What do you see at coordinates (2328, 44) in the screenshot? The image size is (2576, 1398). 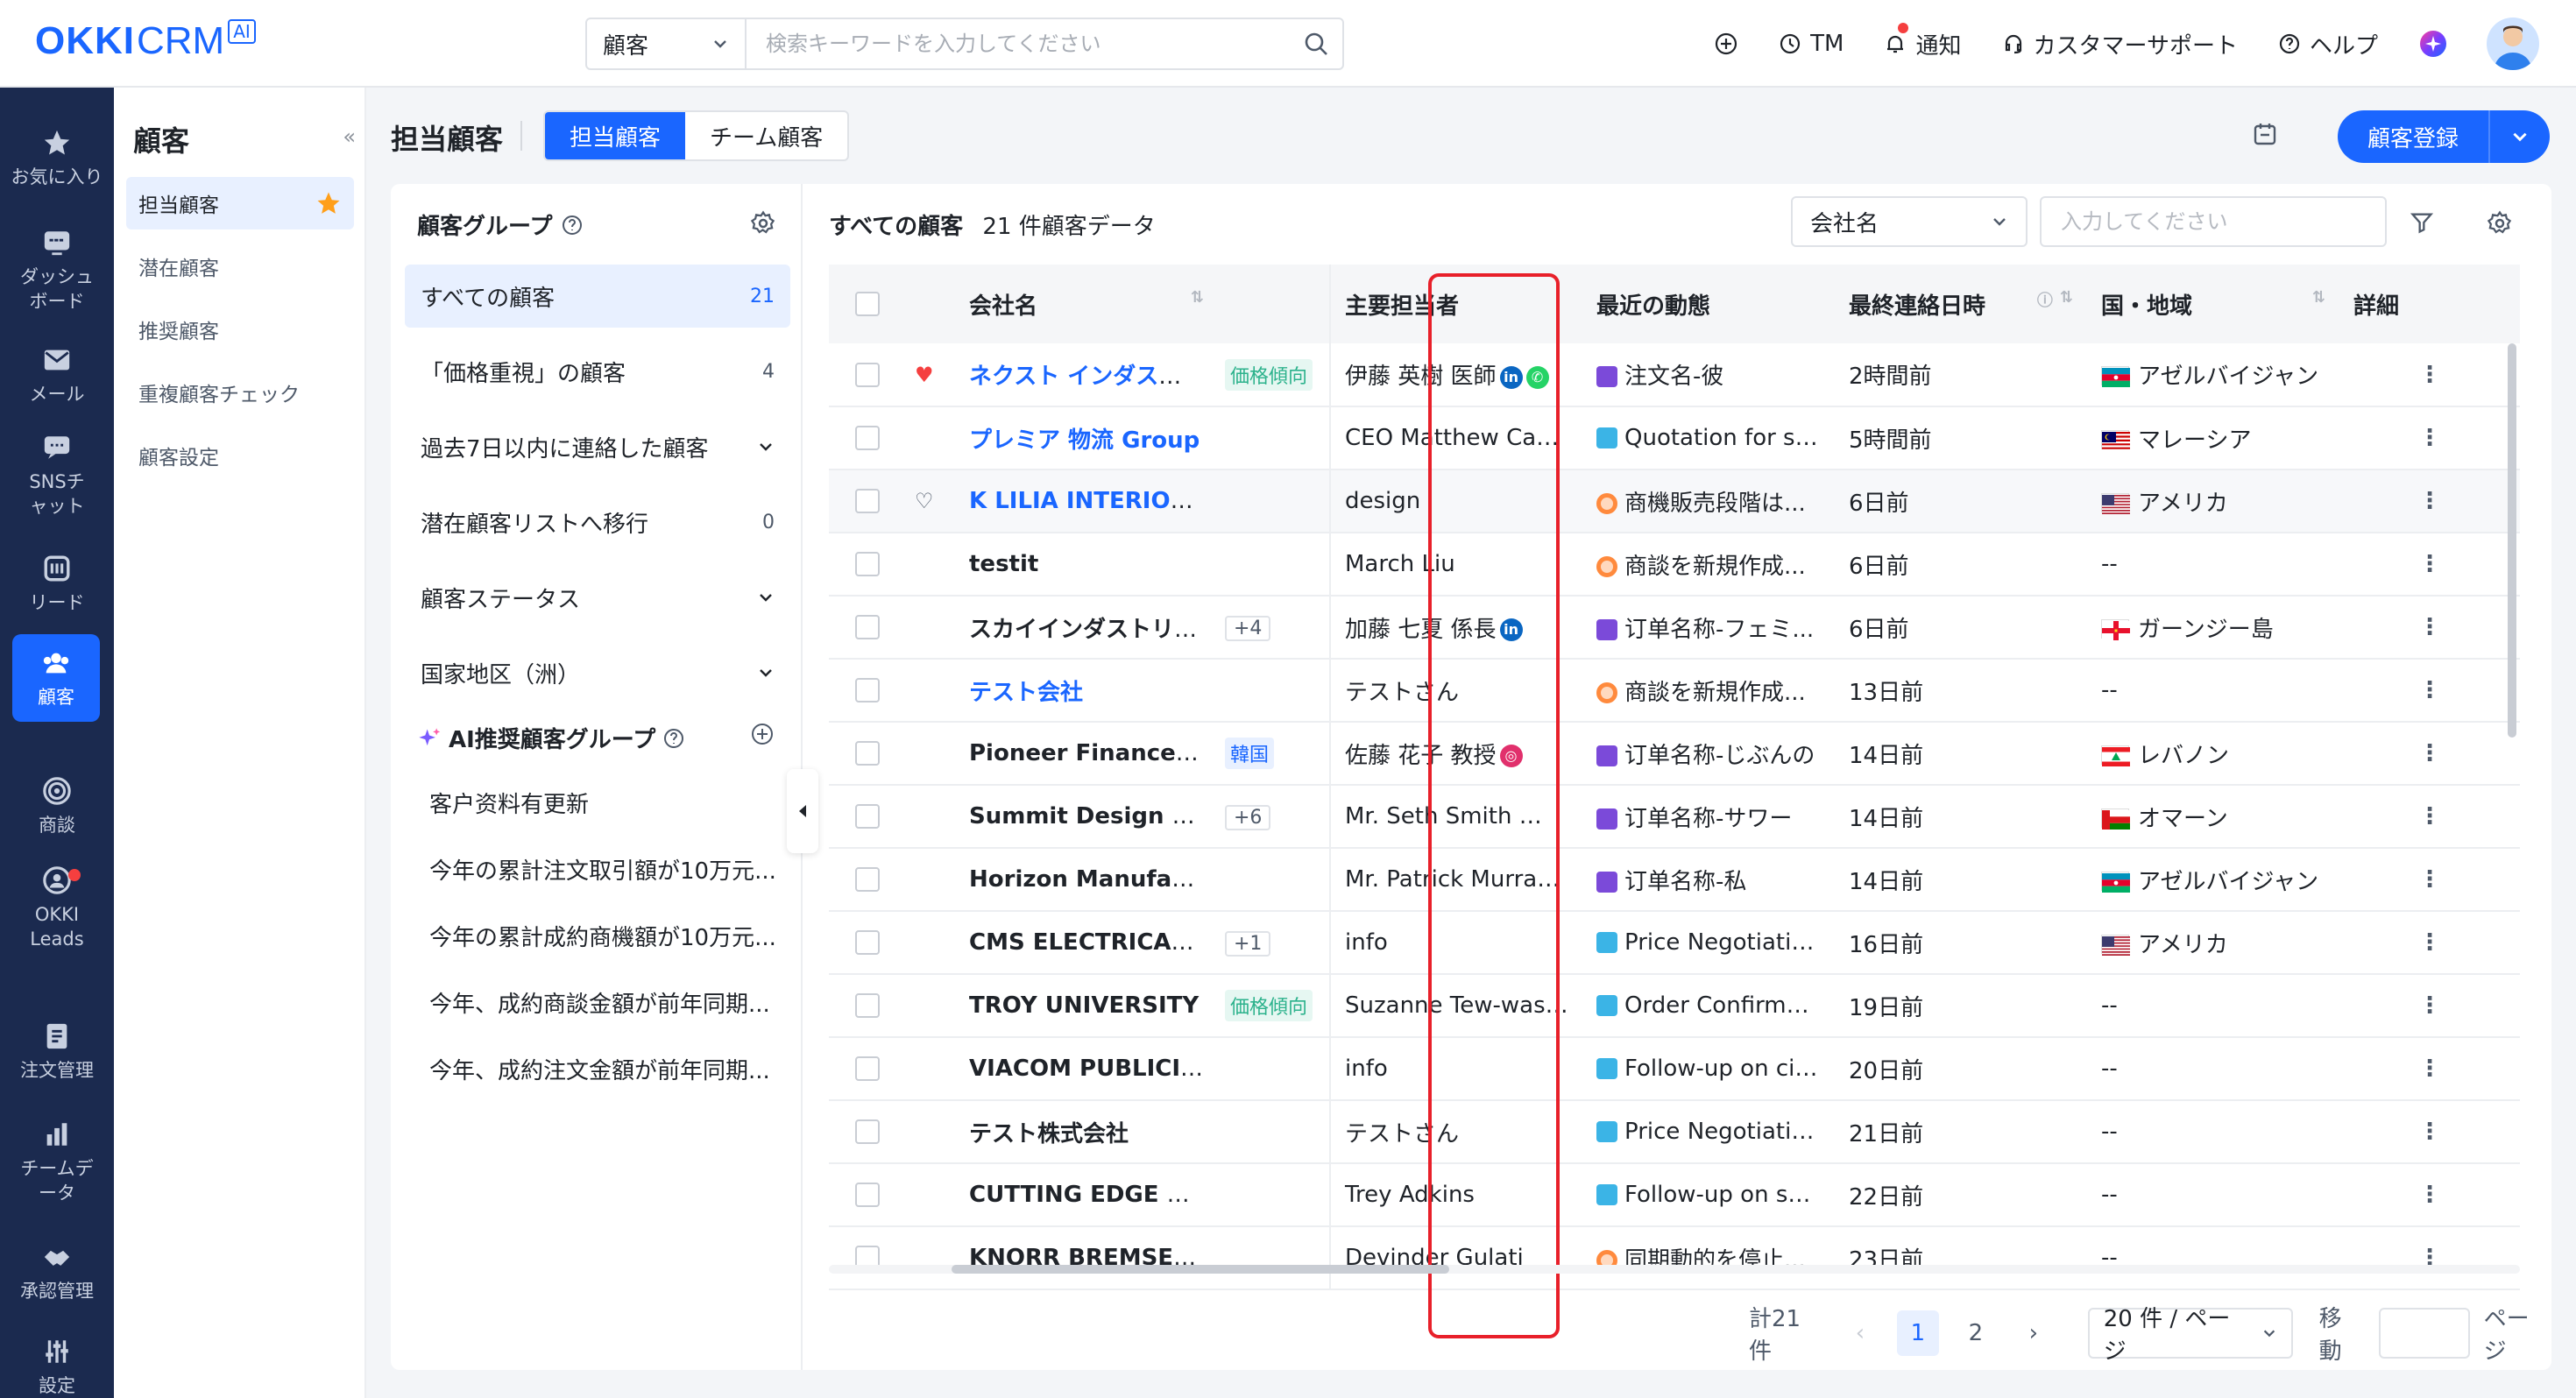 I see `help-button: ヘルプ` at bounding box center [2328, 44].